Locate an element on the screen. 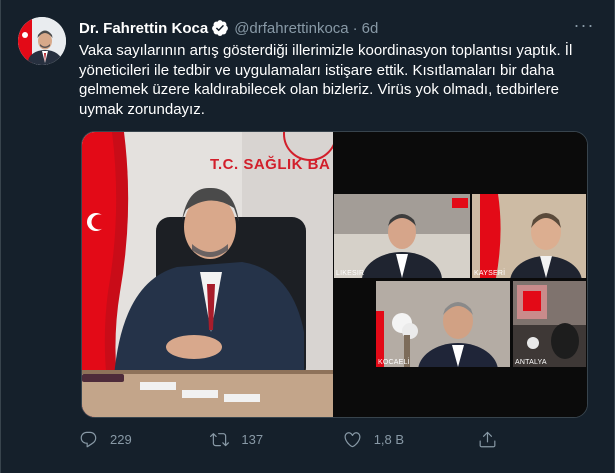 This screenshot has height=473, width=615. tweet-actions: 229 137 1,8 B is located at coordinates (294, 439).